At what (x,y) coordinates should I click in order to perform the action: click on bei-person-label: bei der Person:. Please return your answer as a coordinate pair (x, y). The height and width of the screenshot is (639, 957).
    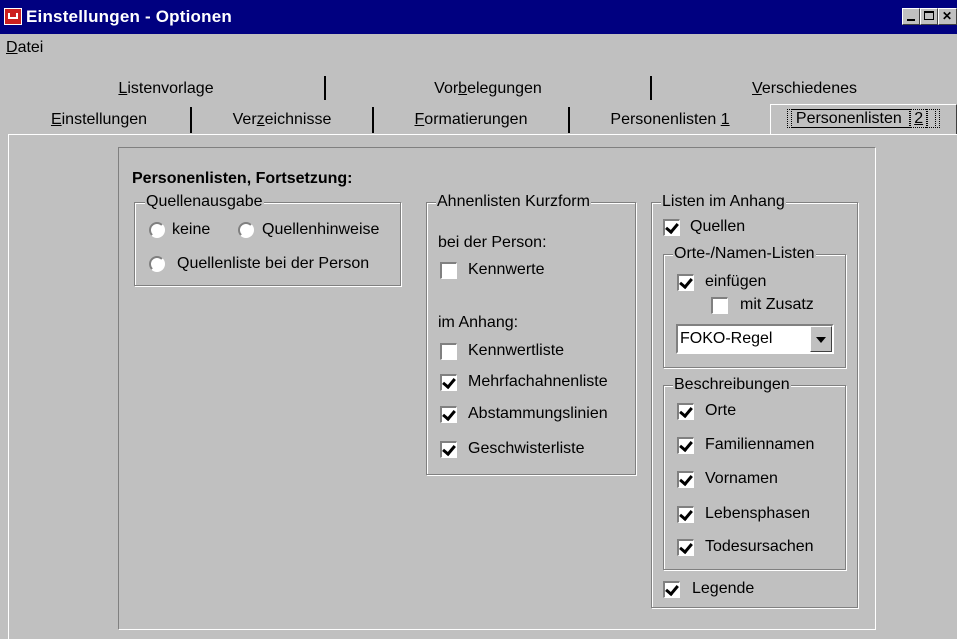
    Looking at the image, I should click on (492, 242).